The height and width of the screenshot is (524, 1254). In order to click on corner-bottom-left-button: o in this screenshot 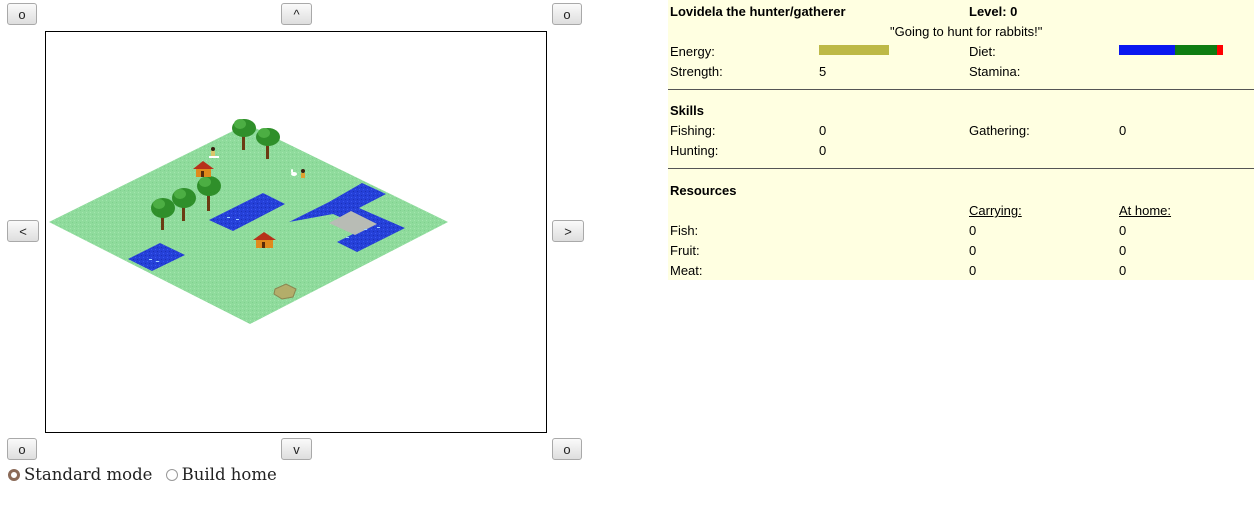, I will do `click(22, 449)`.